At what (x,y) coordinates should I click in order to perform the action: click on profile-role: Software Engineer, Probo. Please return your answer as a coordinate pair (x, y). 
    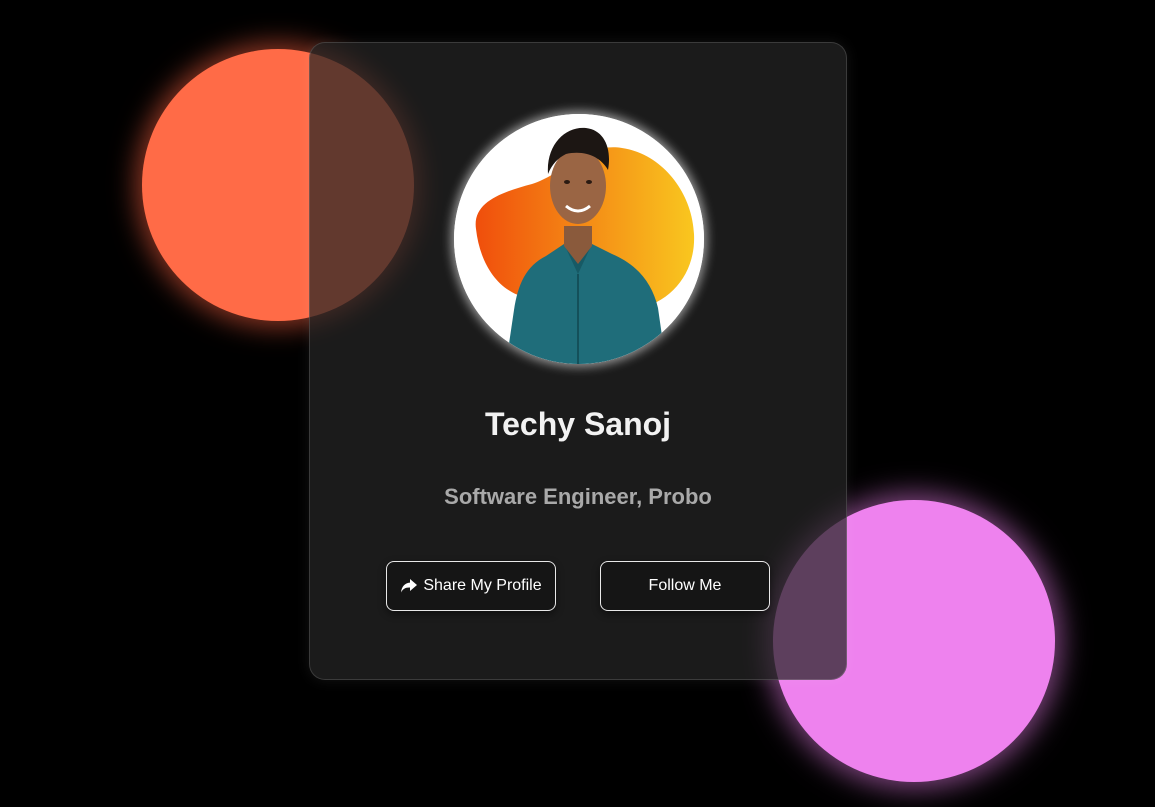
    Looking at the image, I should click on (578, 496).